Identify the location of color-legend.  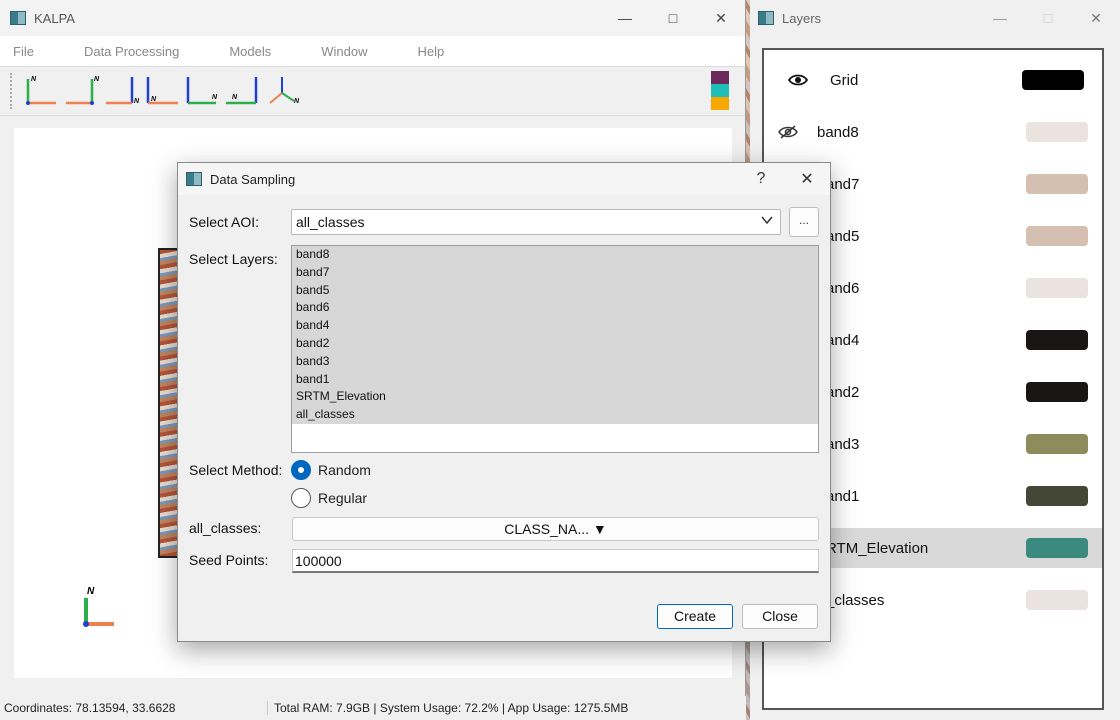
(720, 90).